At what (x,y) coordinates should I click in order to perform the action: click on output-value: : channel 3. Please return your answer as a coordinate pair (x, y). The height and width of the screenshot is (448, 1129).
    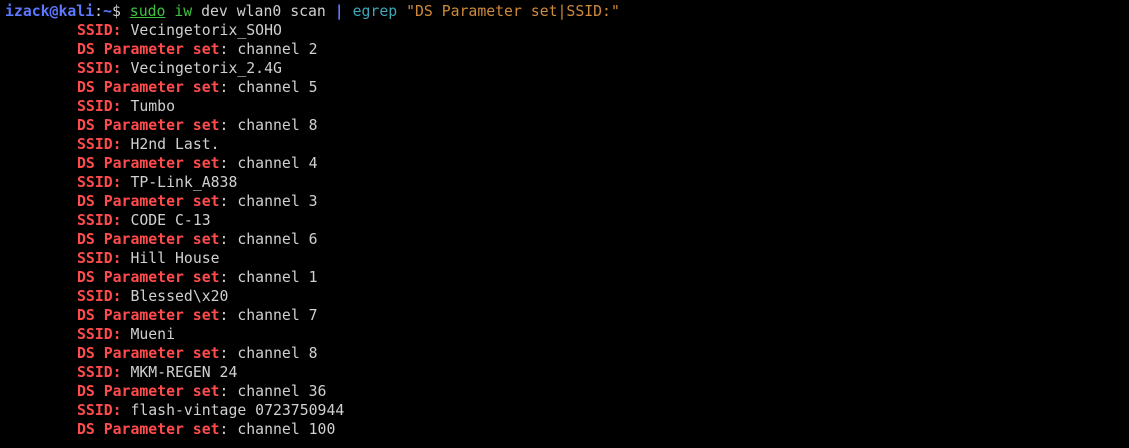
    Looking at the image, I should click on (268, 201).